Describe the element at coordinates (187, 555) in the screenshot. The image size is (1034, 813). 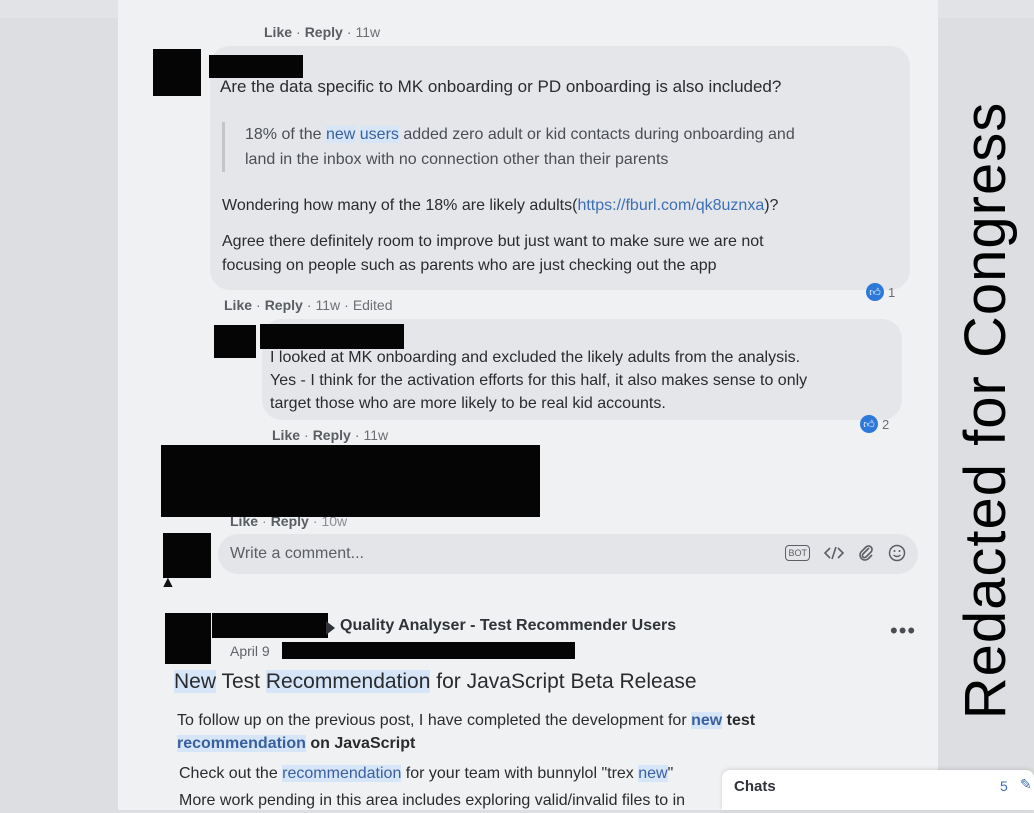
I see `current-user-avatar-redacted` at that location.